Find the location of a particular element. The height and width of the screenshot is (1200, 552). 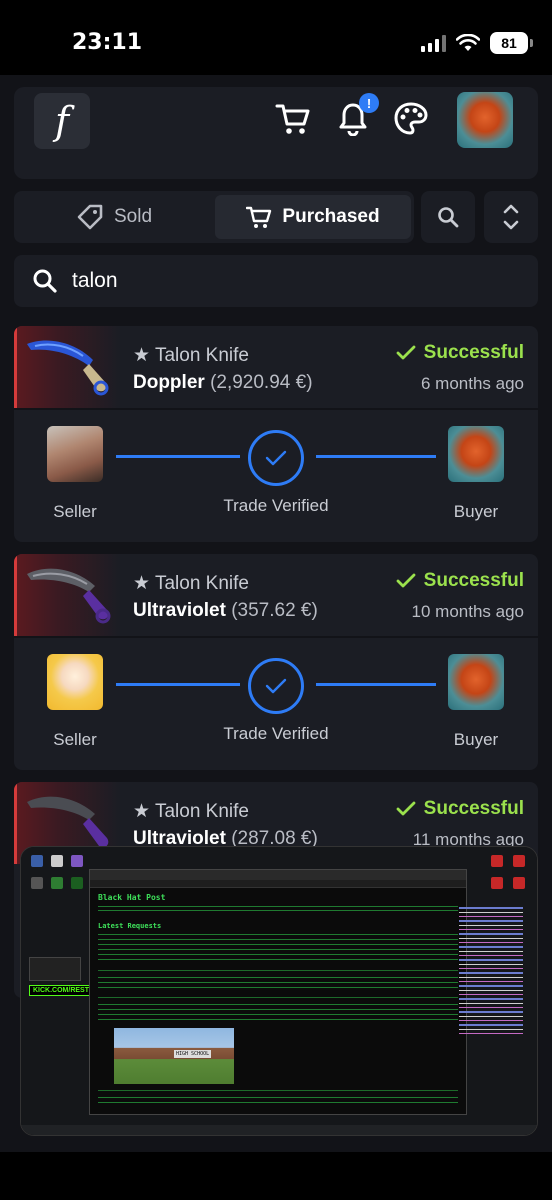

knife-ultraviolet-image is located at coordinates (69, 596).